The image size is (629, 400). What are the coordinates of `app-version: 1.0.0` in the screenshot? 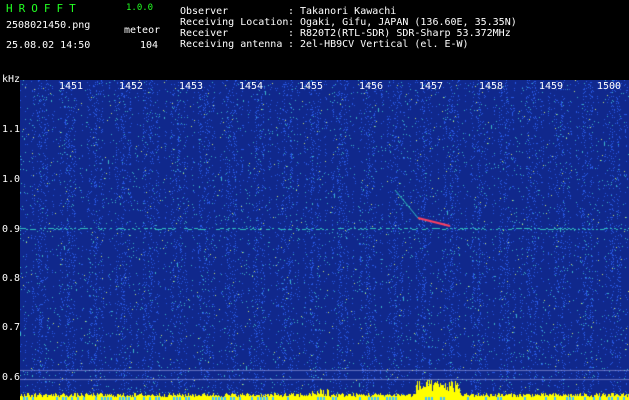 It's located at (140, 8).